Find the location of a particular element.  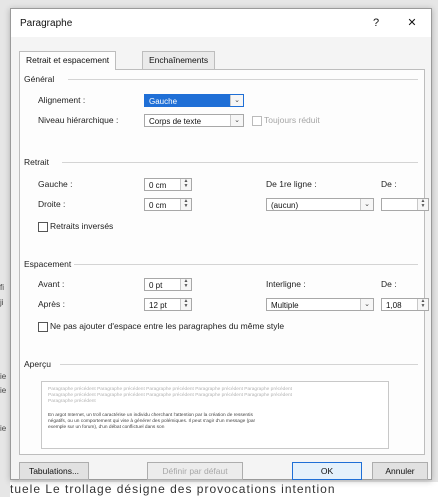

spacing-before-input: 0 pt ▲ ▼ is located at coordinates (168, 284).